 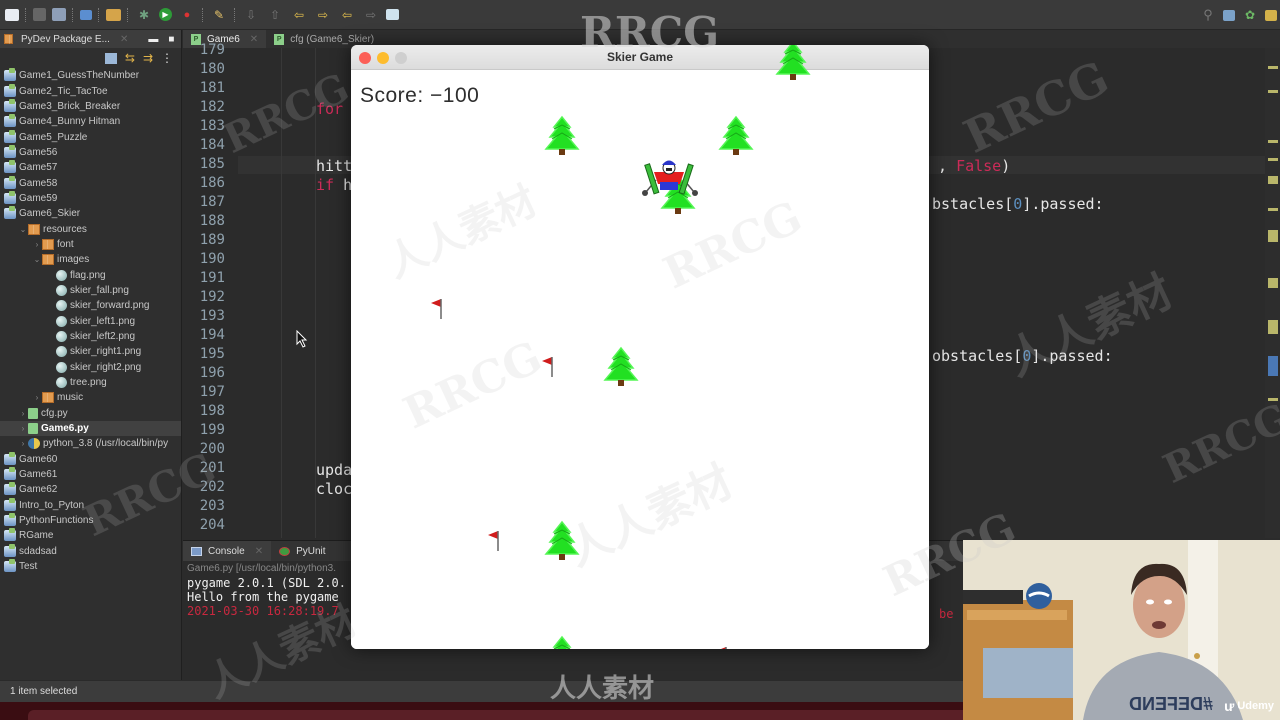 What do you see at coordinates (130, 58) in the screenshot?
I see `link-with-editor-icon: ⇆` at bounding box center [130, 58].